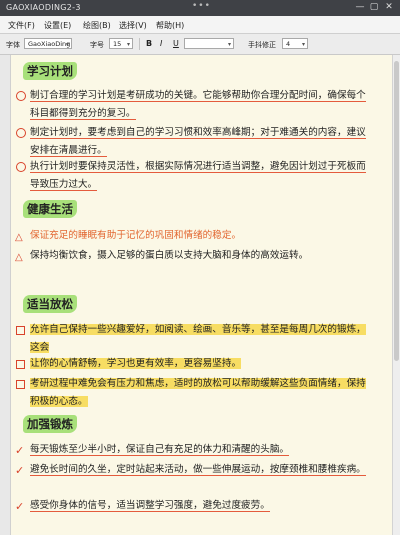 This screenshot has width=400, height=535. I want to click on section-heading: 学习计划, so click(50, 71).